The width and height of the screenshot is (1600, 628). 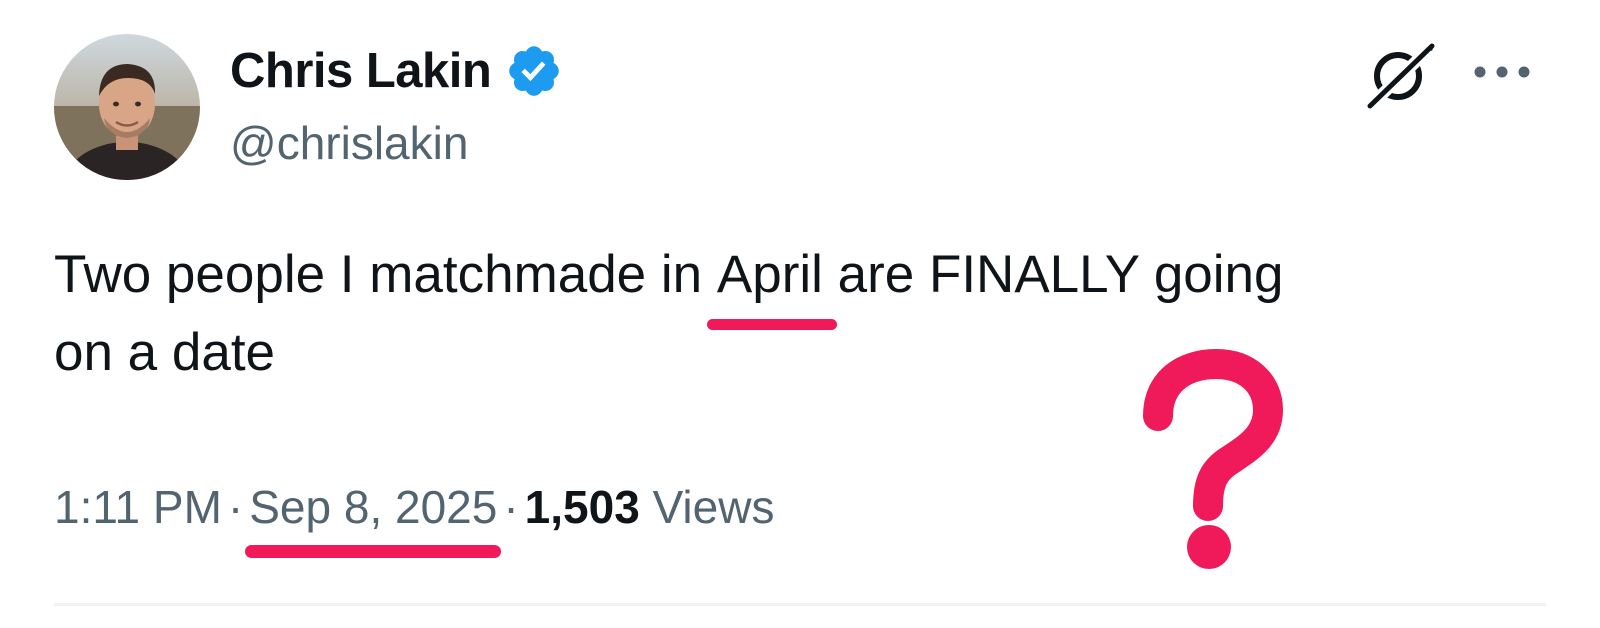 What do you see at coordinates (138, 507) in the screenshot?
I see `tweet-time: 1:11 PM` at bounding box center [138, 507].